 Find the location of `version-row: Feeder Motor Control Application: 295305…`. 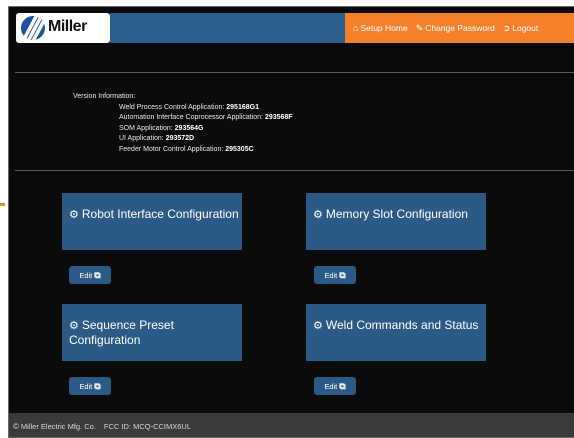

version-row: Feeder Motor Control Application: 295305… is located at coordinates (183, 150).